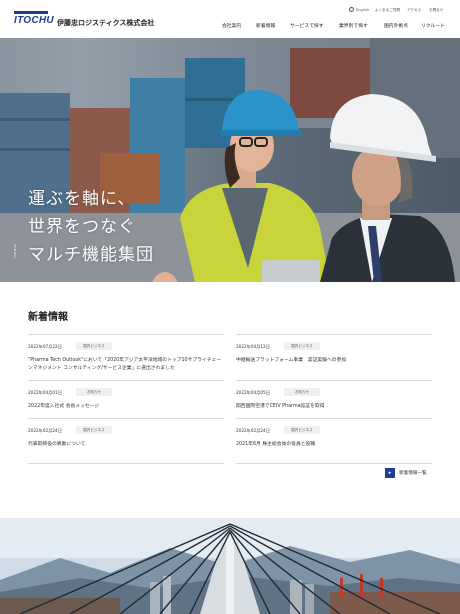 This screenshot has width=460, height=614. Describe the element at coordinates (334, 445) in the screenshot. I see `news-headline: 2021年6月 株主総会後の役員と役職` at that location.